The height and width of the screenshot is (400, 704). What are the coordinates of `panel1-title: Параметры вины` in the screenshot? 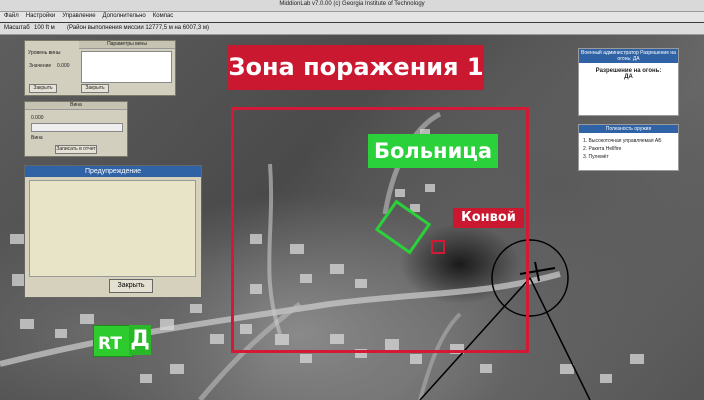 It's located at (127, 45).